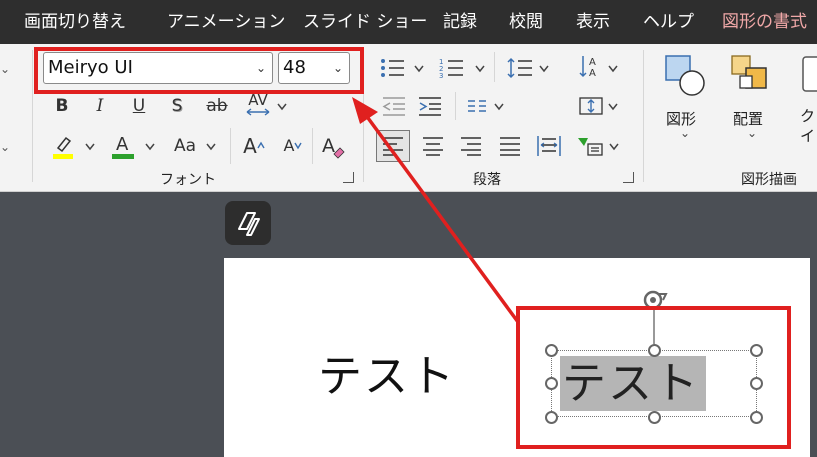  What do you see at coordinates (668, 22) in the screenshot?
I see `menu-help: ヘルプ` at bounding box center [668, 22].